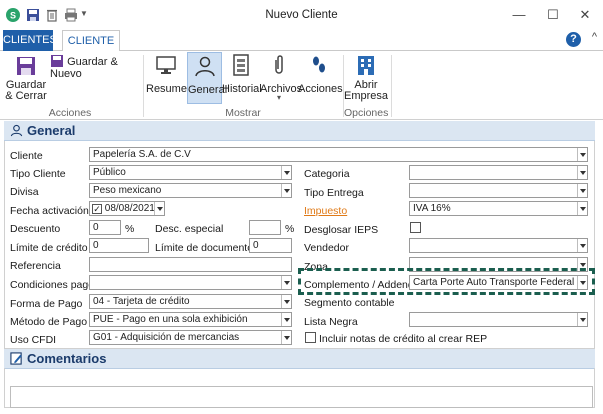 The height and width of the screenshot is (414, 603). I want to click on help-icon: ?, so click(573, 39).